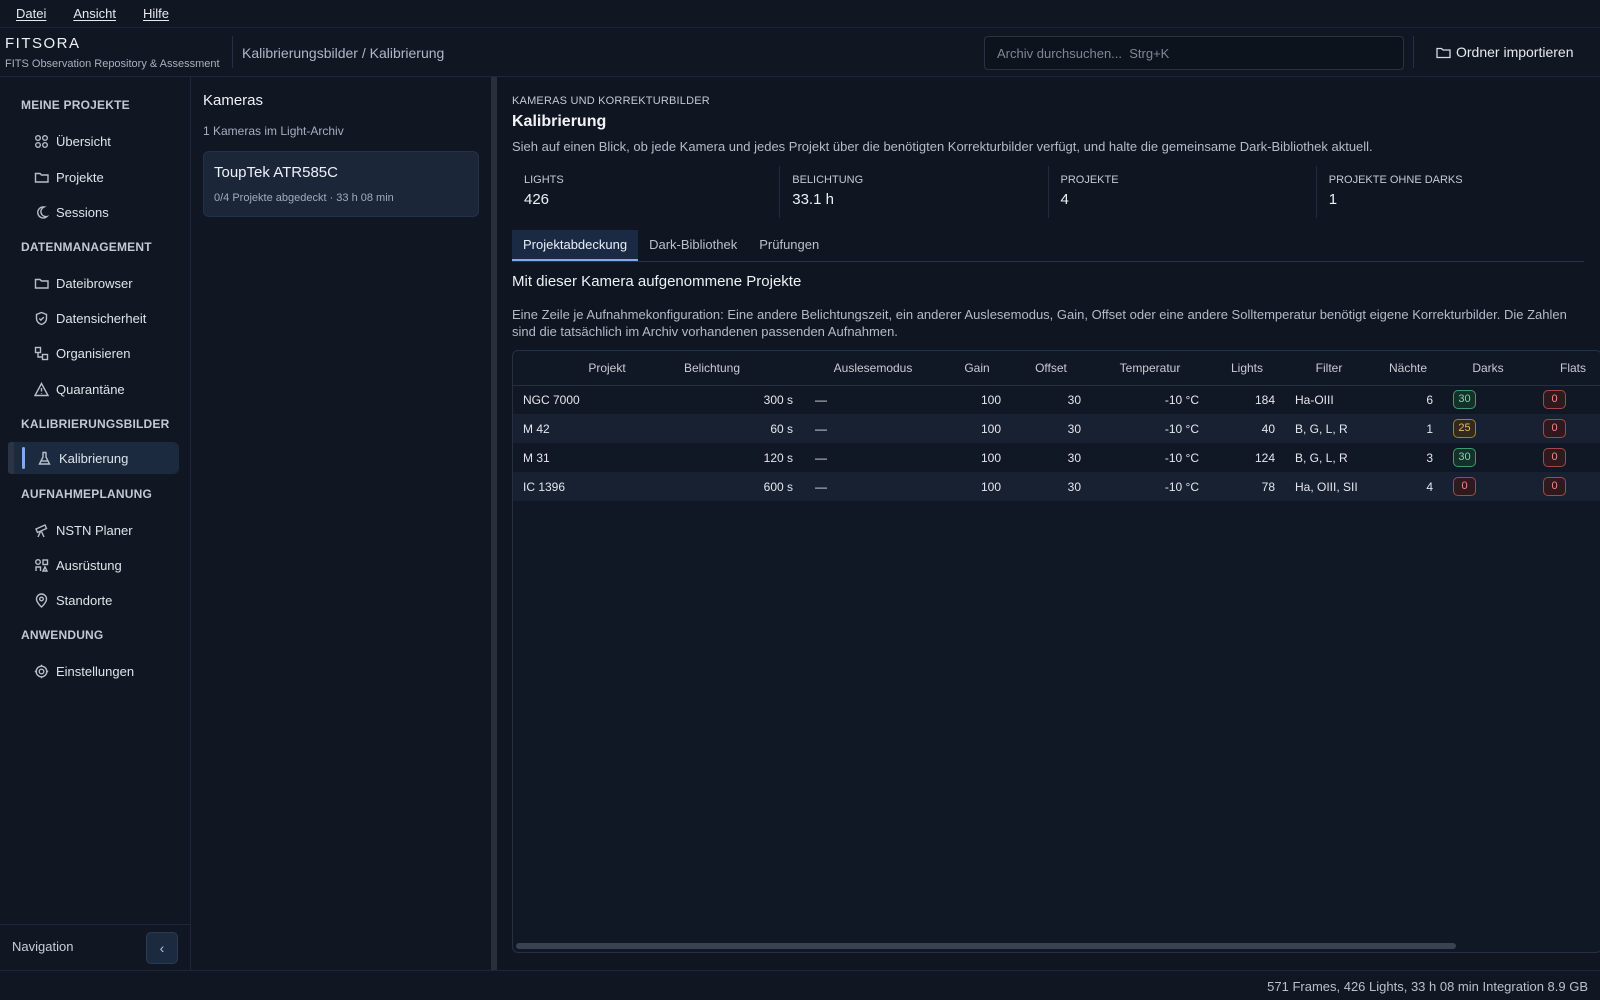 The image size is (1600, 1000). Describe the element at coordinates (1150, 368) in the screenshot. I see `column-header-temperatur: Temperatur` at that location.